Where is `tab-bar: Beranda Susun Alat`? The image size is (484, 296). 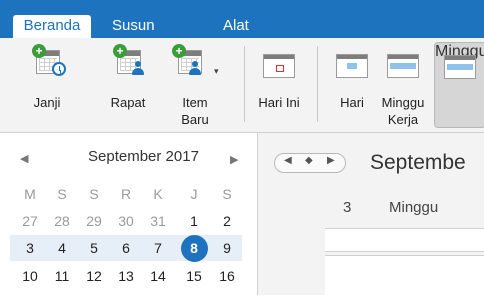
tab-bar: Beranda Susun Alat is located at coordinates (242, 19).